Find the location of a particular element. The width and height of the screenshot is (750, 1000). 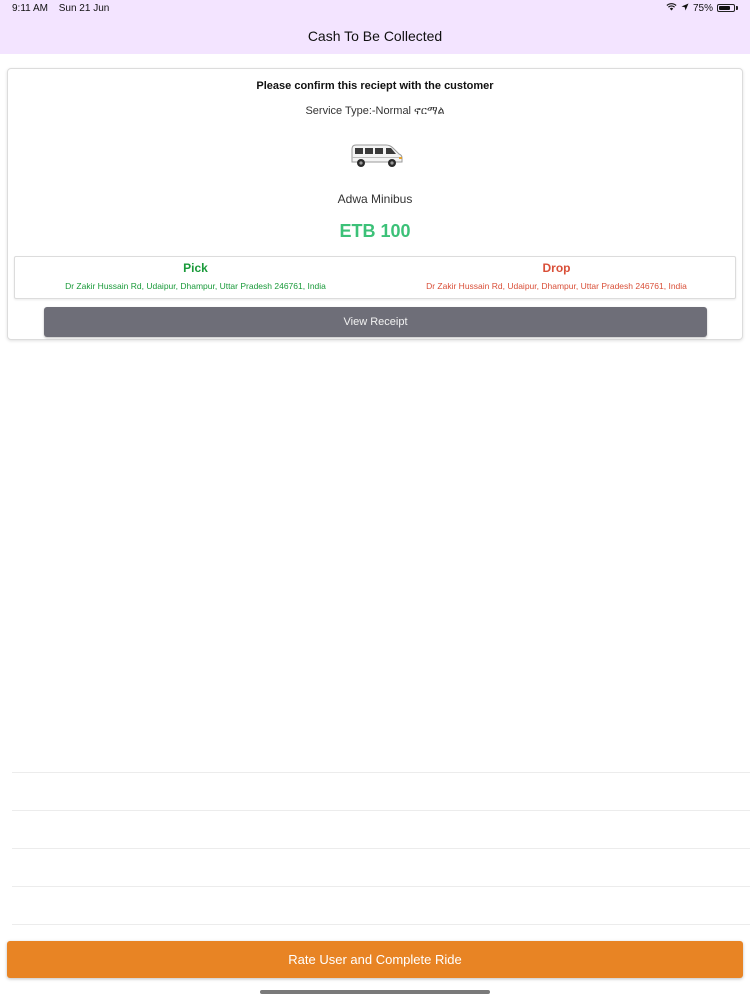

page-title: Cash To Be Collected is located at coordinates (375, 36).